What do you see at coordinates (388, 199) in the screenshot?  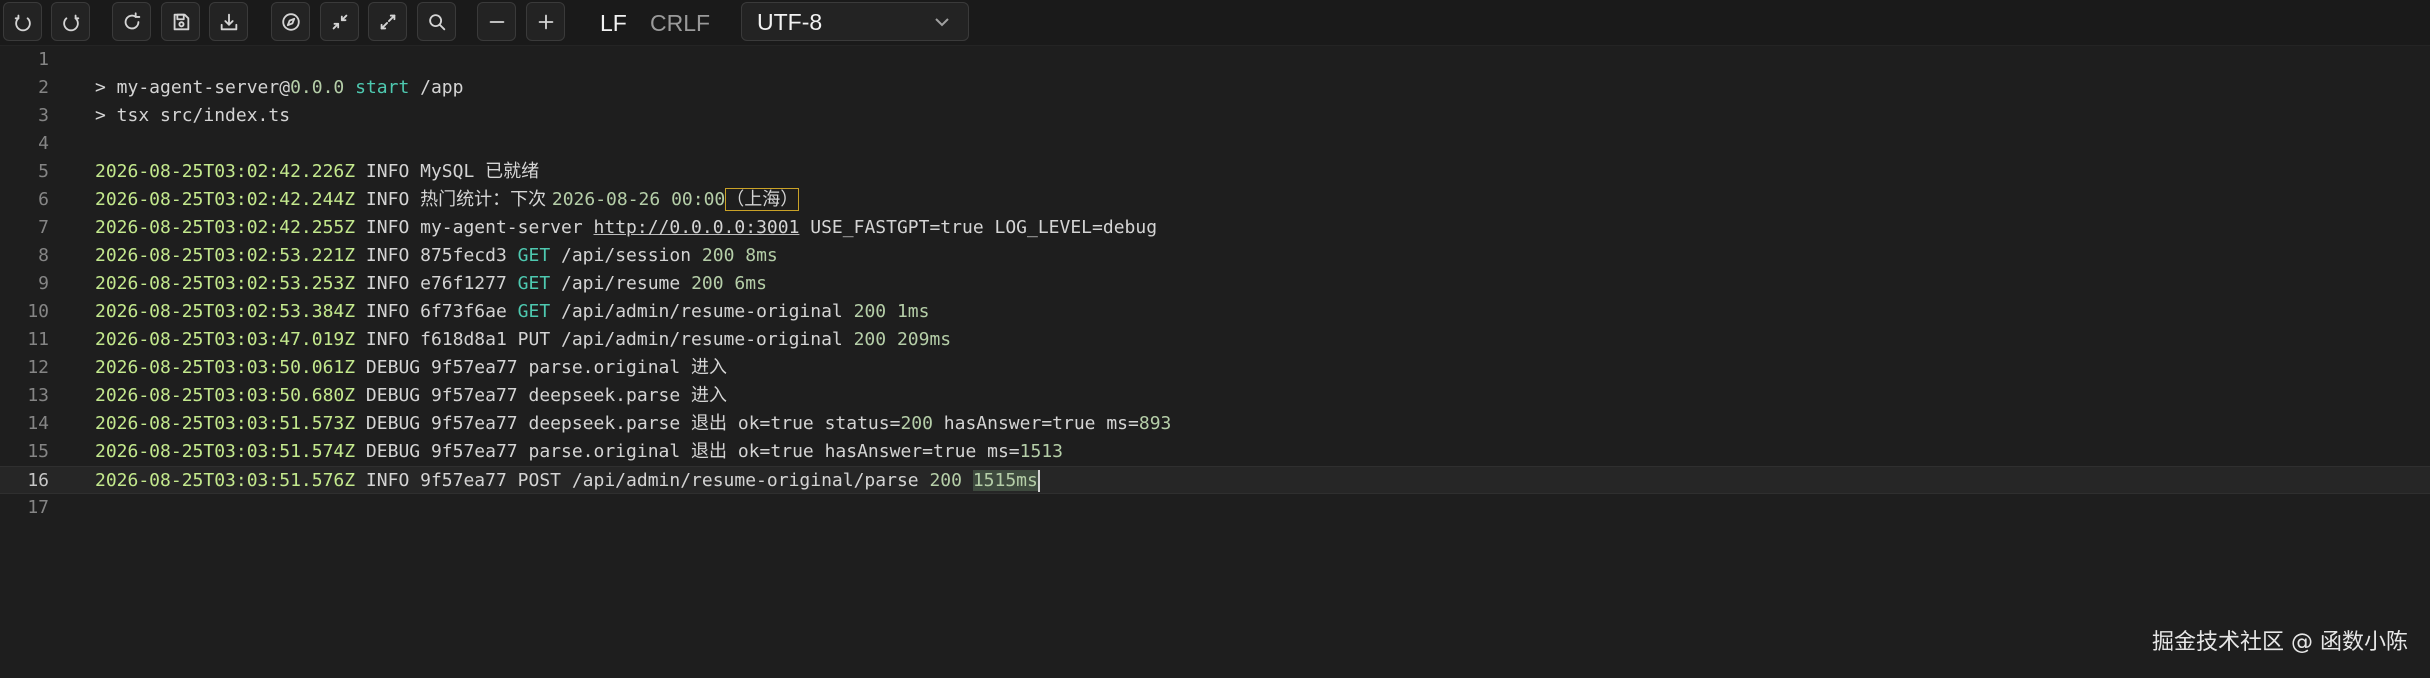 I see `code-token: INFO` at bounding box center [388, 199].